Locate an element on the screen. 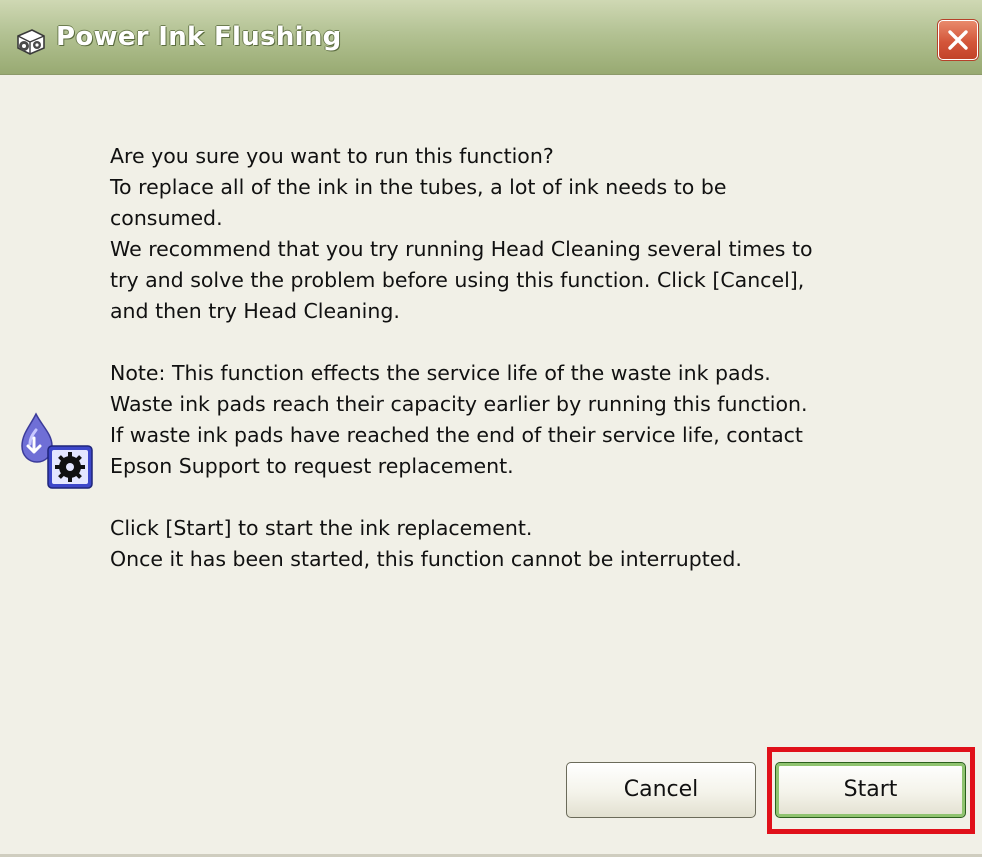 The height and width of the screenshot is (857, 982). close-icon is located at coordinates (958, 40).